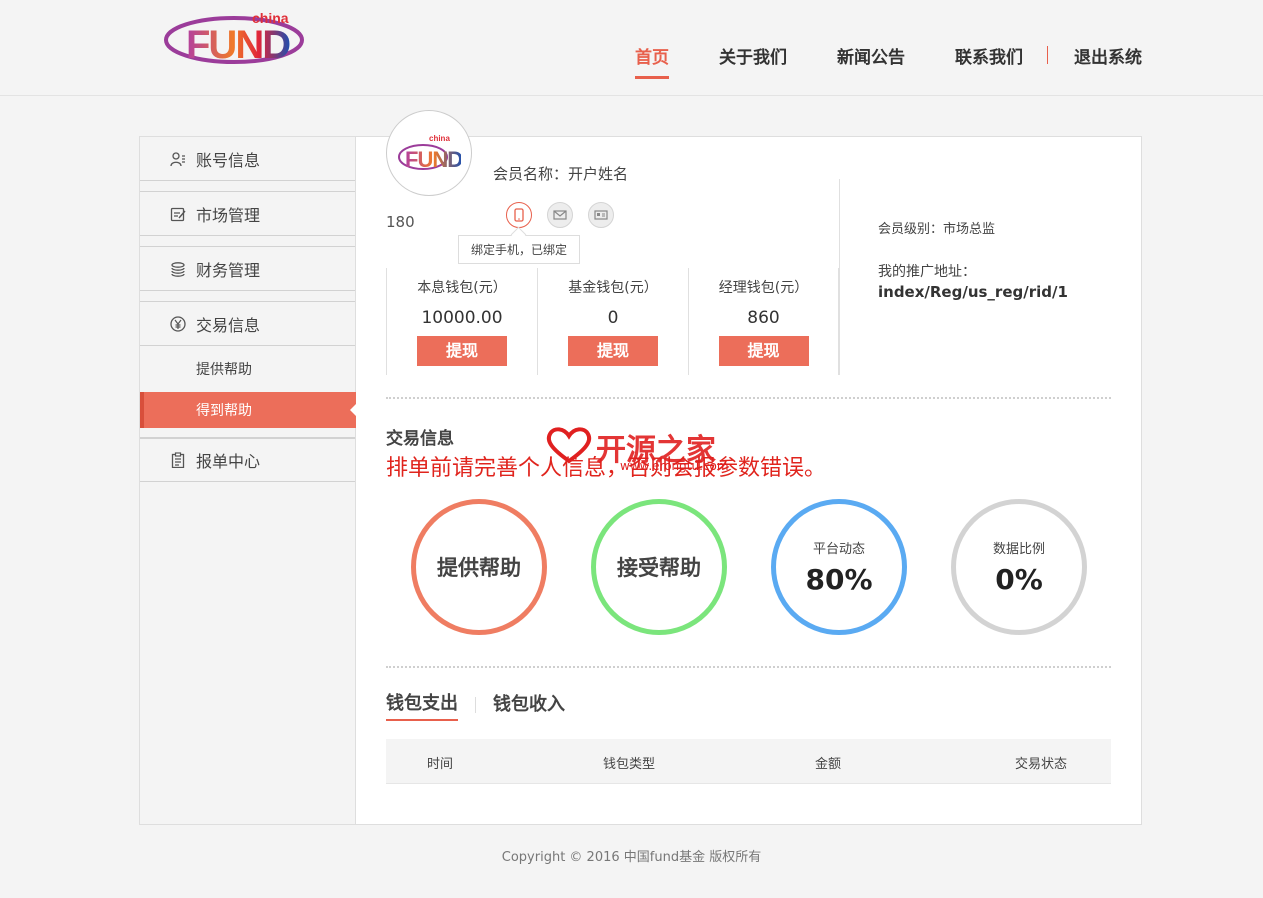  What do you see at coordinates (674, 466) in the screenshot?
I see `watermark-url: www.erongtu.com` at bounding box center [674, 466].